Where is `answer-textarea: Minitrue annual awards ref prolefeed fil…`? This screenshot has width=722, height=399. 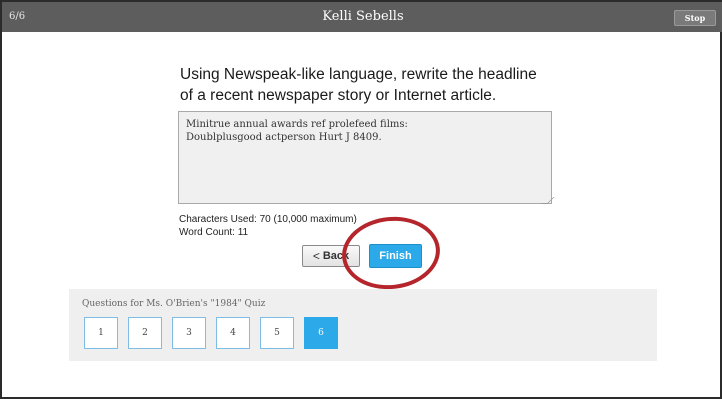
answer-textarea: Minitrue annual awards ref prolefeed fil… is located at coordinates (365, 157).